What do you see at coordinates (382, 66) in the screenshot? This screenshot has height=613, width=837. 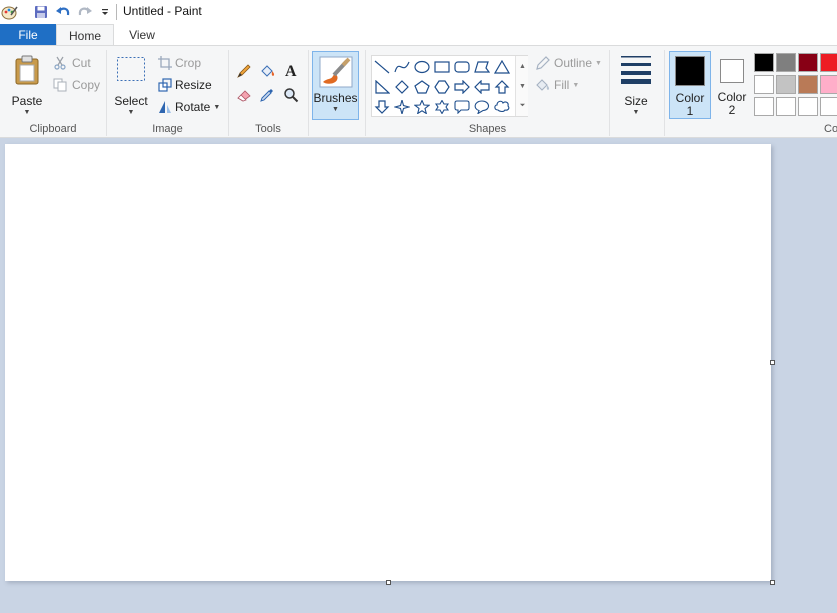 I see `line-shape-icon` at bounding box center [382, 66].